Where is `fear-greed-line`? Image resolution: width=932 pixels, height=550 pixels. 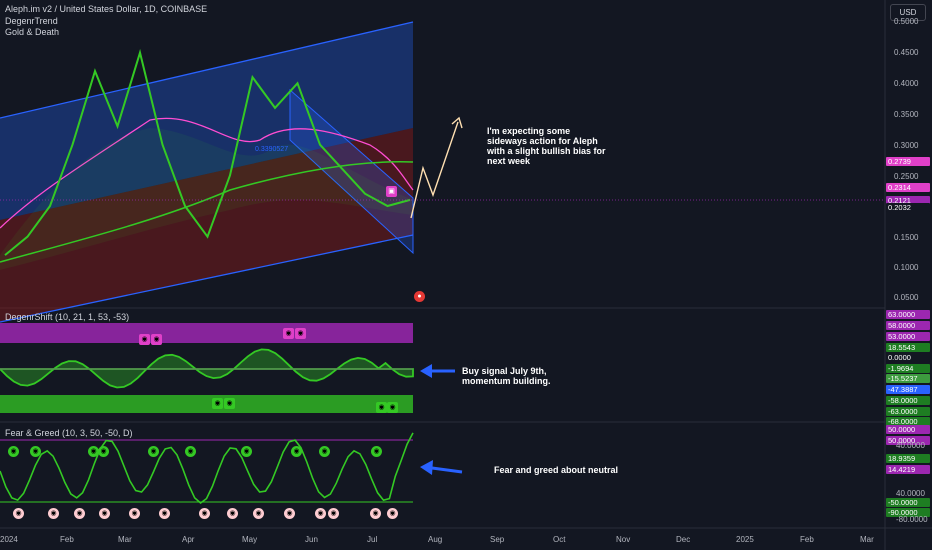 fear-greed-line is located at coordinates (207, 468).